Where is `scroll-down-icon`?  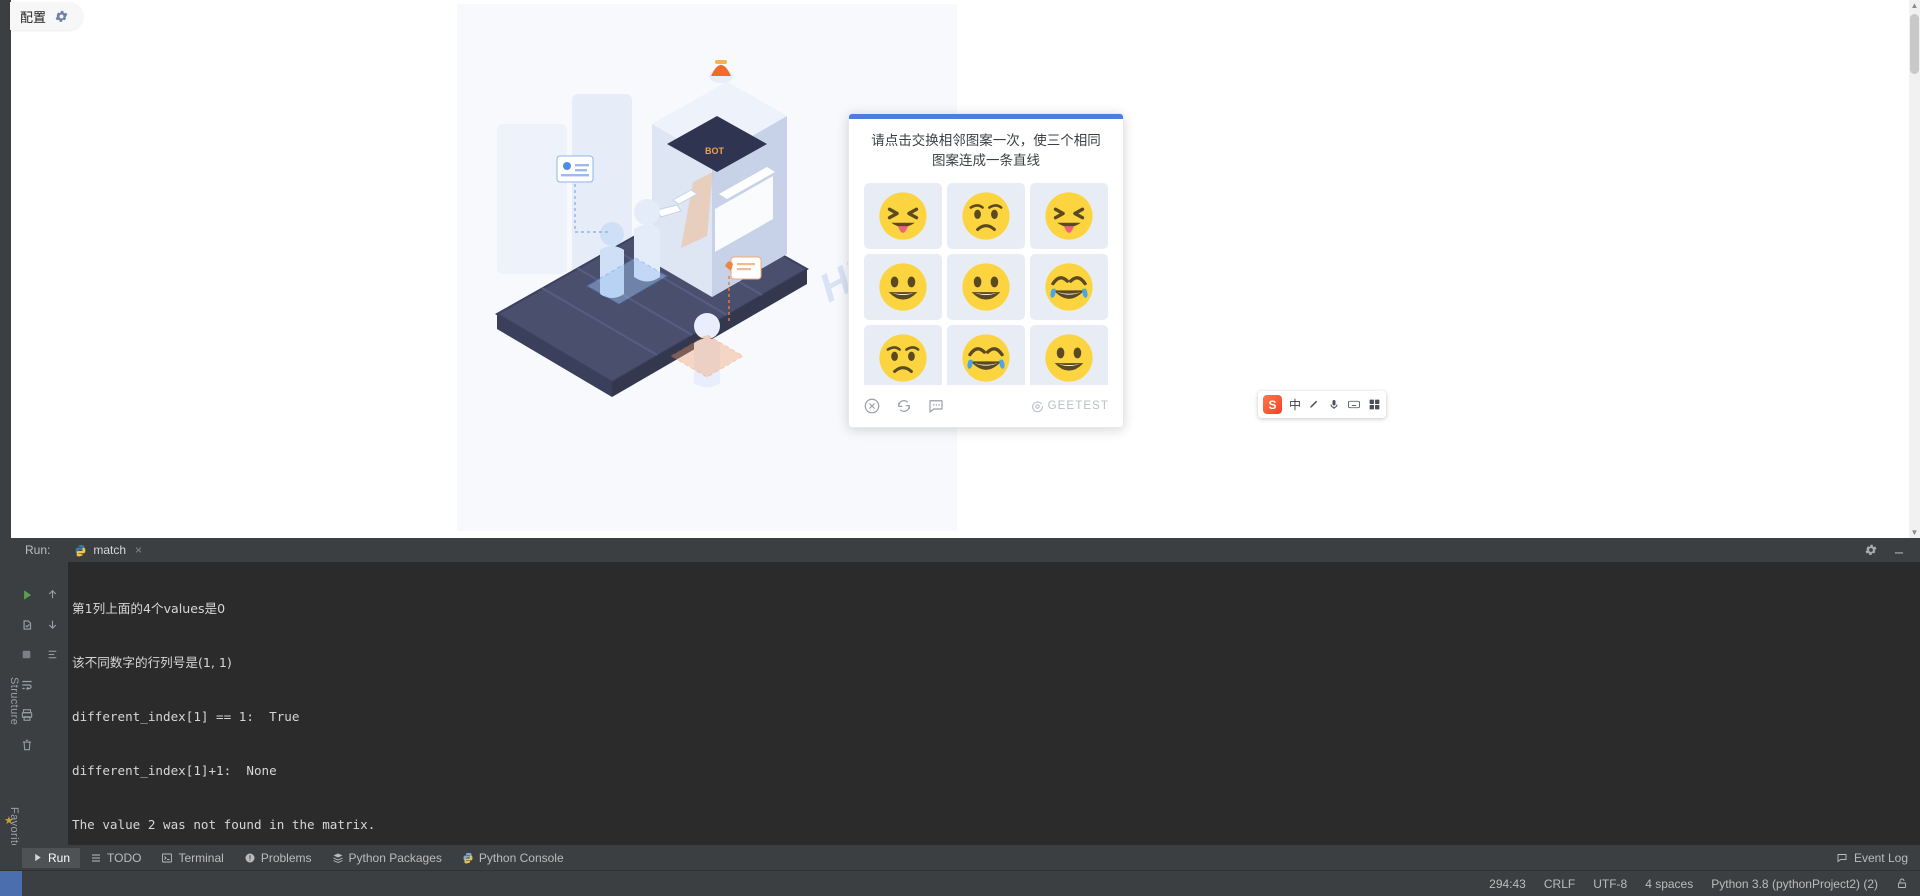 scroll-down-icon is located at coordinates (53, 625).